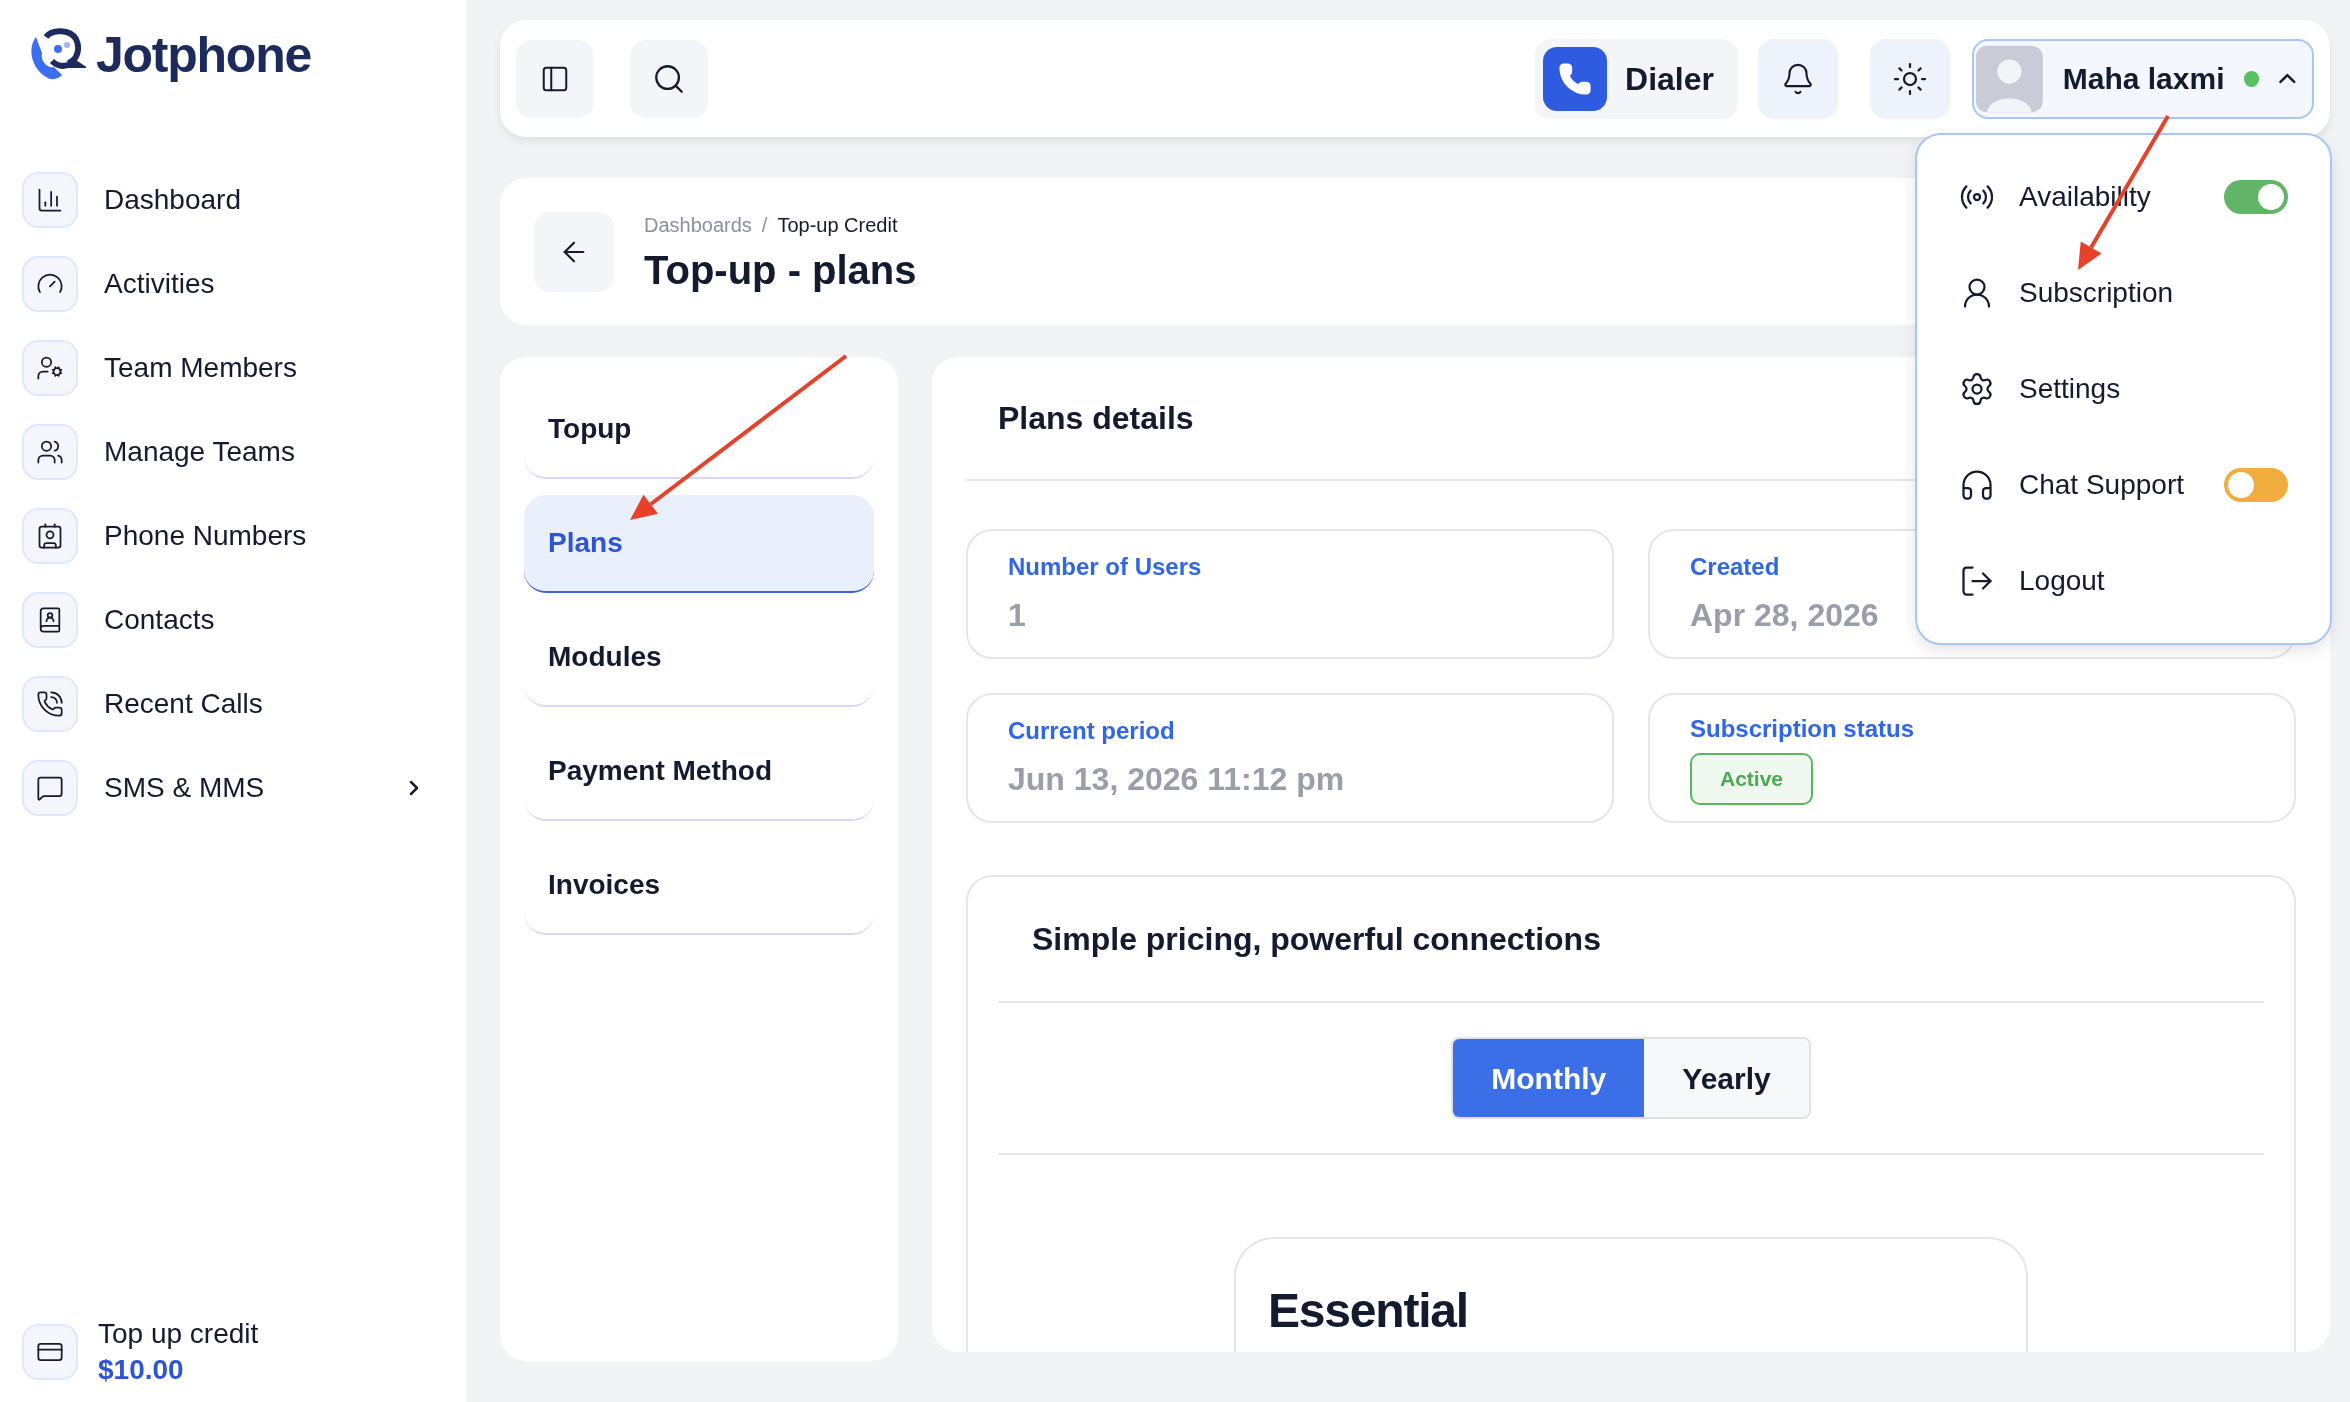 The height and width of the screenshot is (1402, 2350). Describe the element at coordinates (1105, 567) in the screenshot. I see `info-label: Number of Users` at that location.